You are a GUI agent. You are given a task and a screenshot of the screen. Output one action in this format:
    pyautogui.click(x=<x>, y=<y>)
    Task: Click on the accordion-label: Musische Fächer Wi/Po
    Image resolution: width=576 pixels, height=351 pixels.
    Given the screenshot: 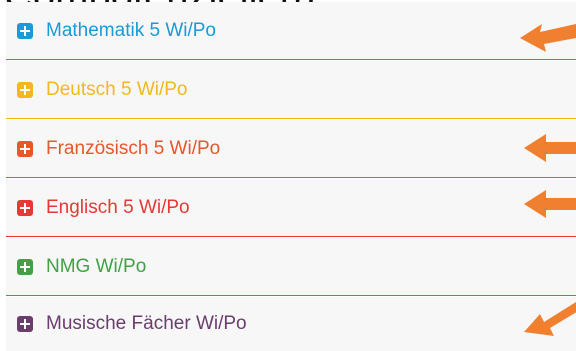 What is the action you would take?
    pyautogui.click(x=146, y=323)
    